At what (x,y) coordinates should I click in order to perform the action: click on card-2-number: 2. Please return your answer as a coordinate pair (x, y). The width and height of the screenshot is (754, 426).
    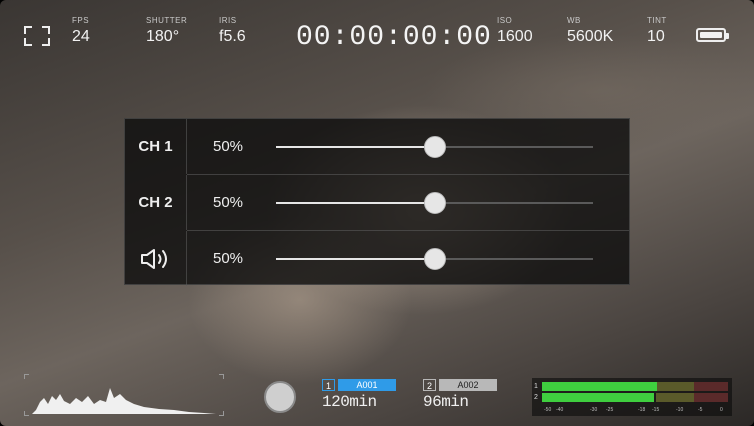
    Looking at the image, I should click on (429, 385).